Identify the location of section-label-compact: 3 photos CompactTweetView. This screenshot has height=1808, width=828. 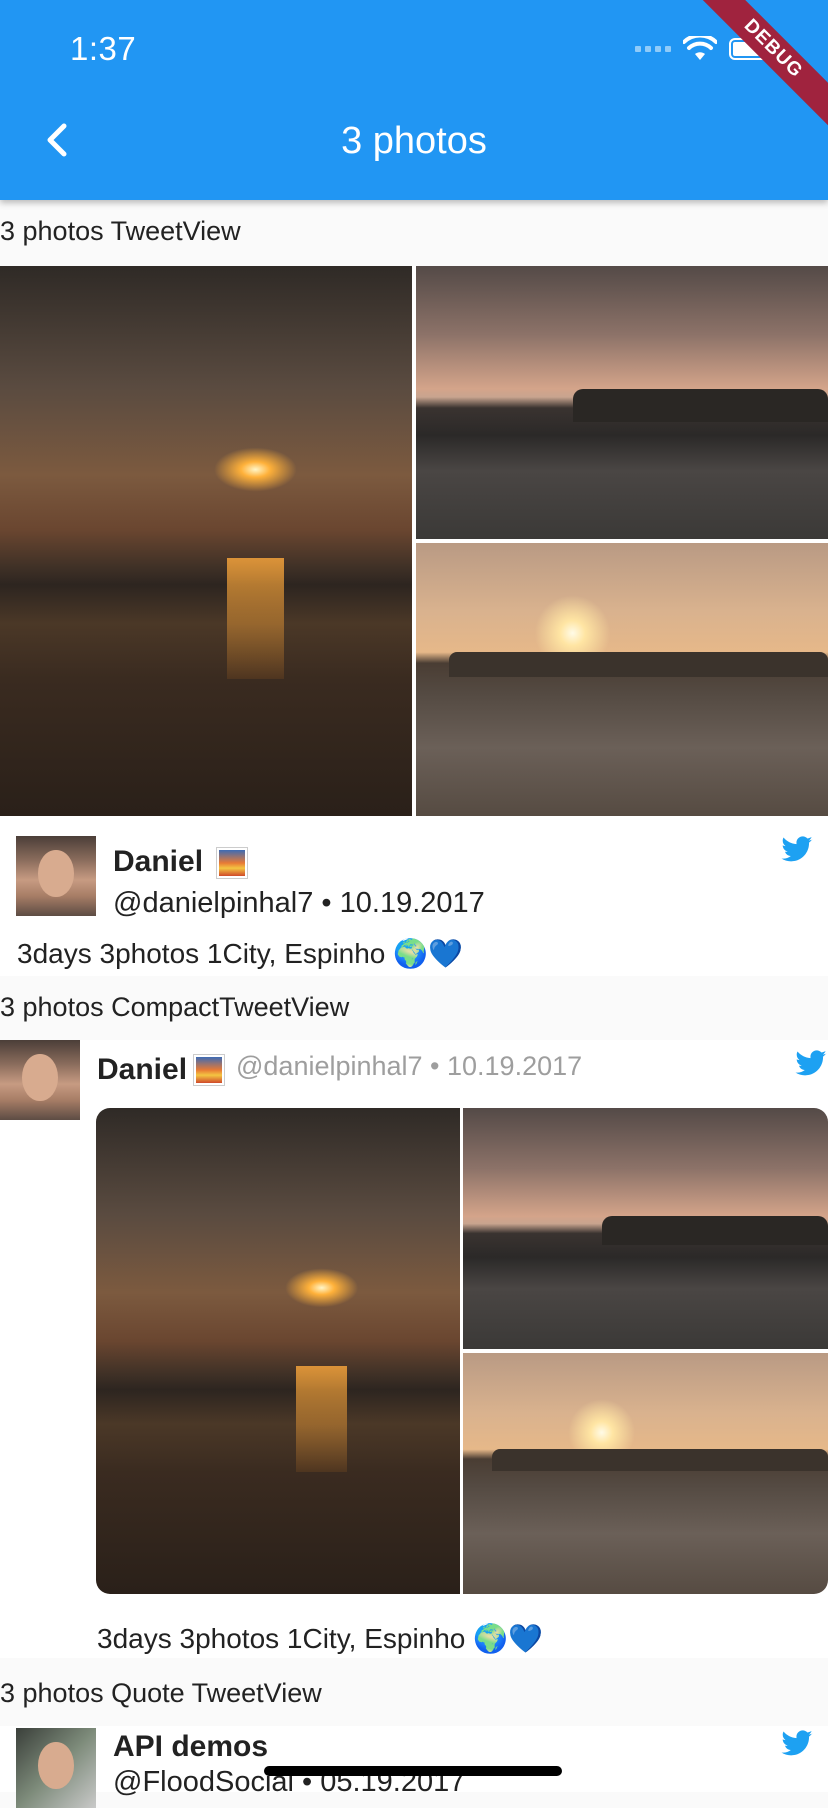
(175, 1007).